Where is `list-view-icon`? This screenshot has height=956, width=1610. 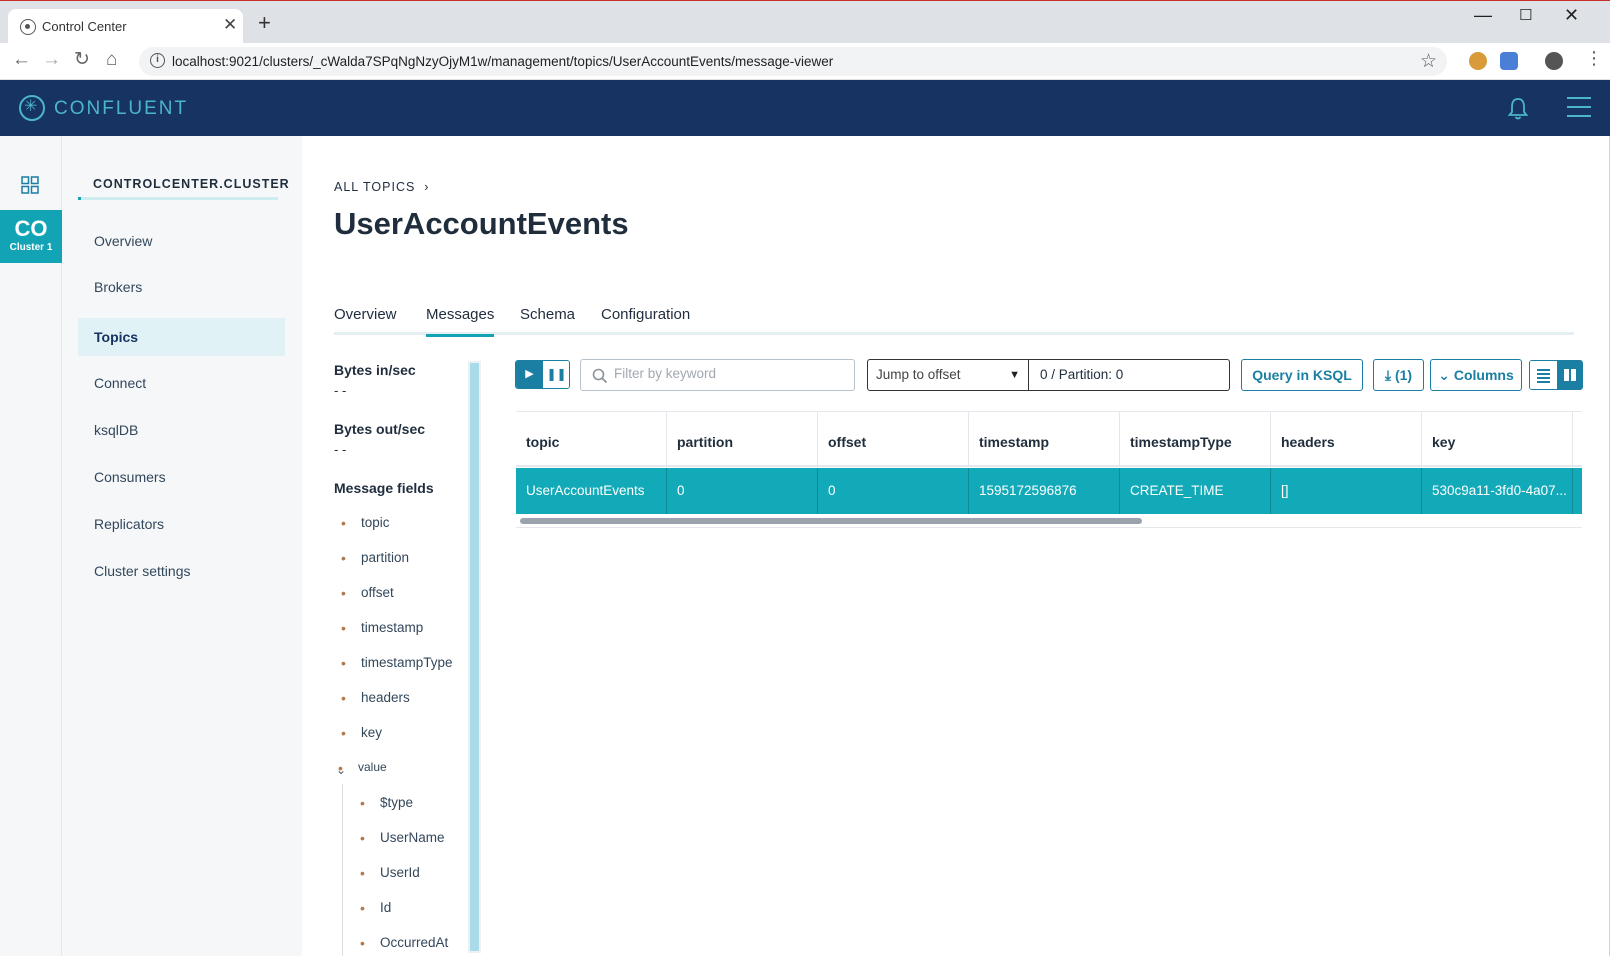 list-view-icon is located at coordinates (1543, 375).